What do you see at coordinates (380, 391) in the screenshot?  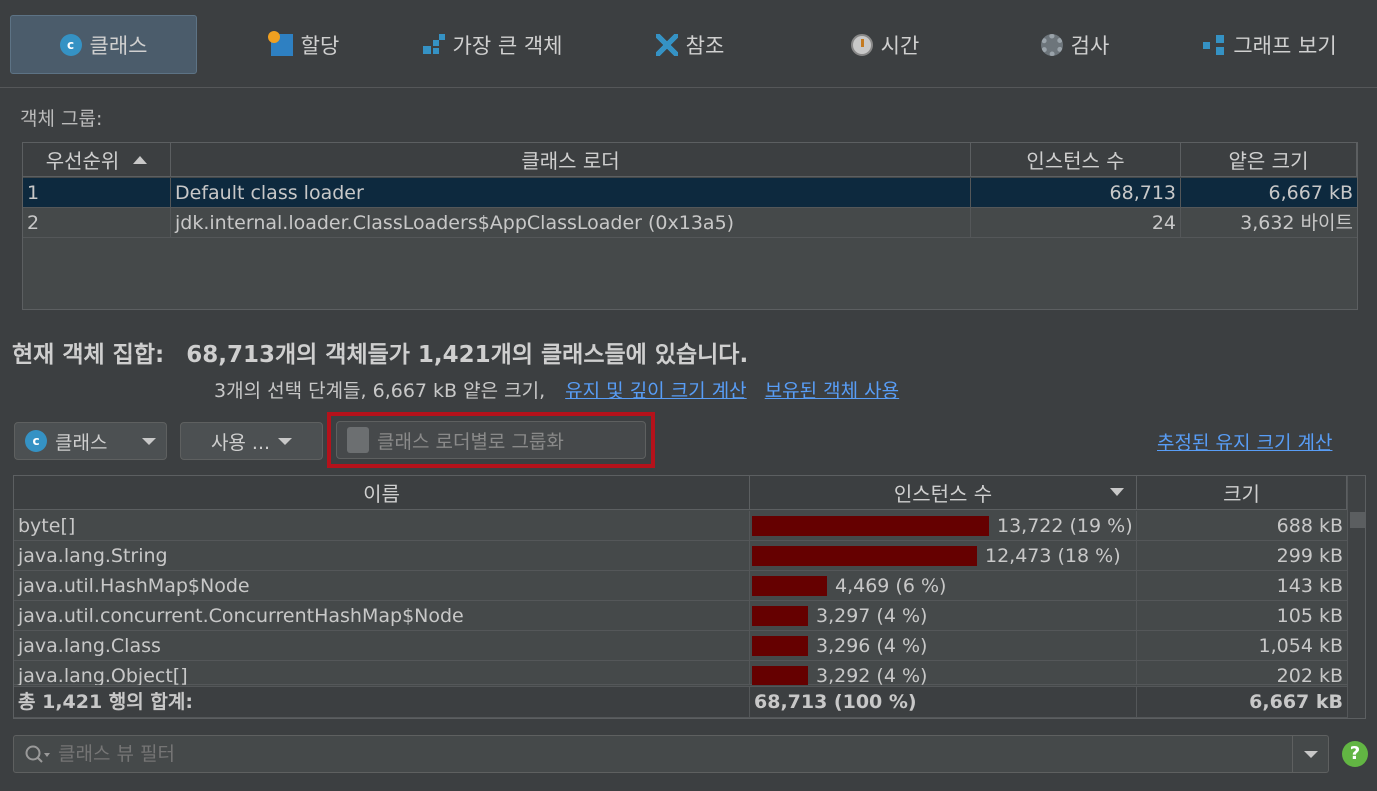 I see `summary-detail: 3개의 선택 단계들, 6,667 kB 얕은 크기,` at bounding box center [380, 391].